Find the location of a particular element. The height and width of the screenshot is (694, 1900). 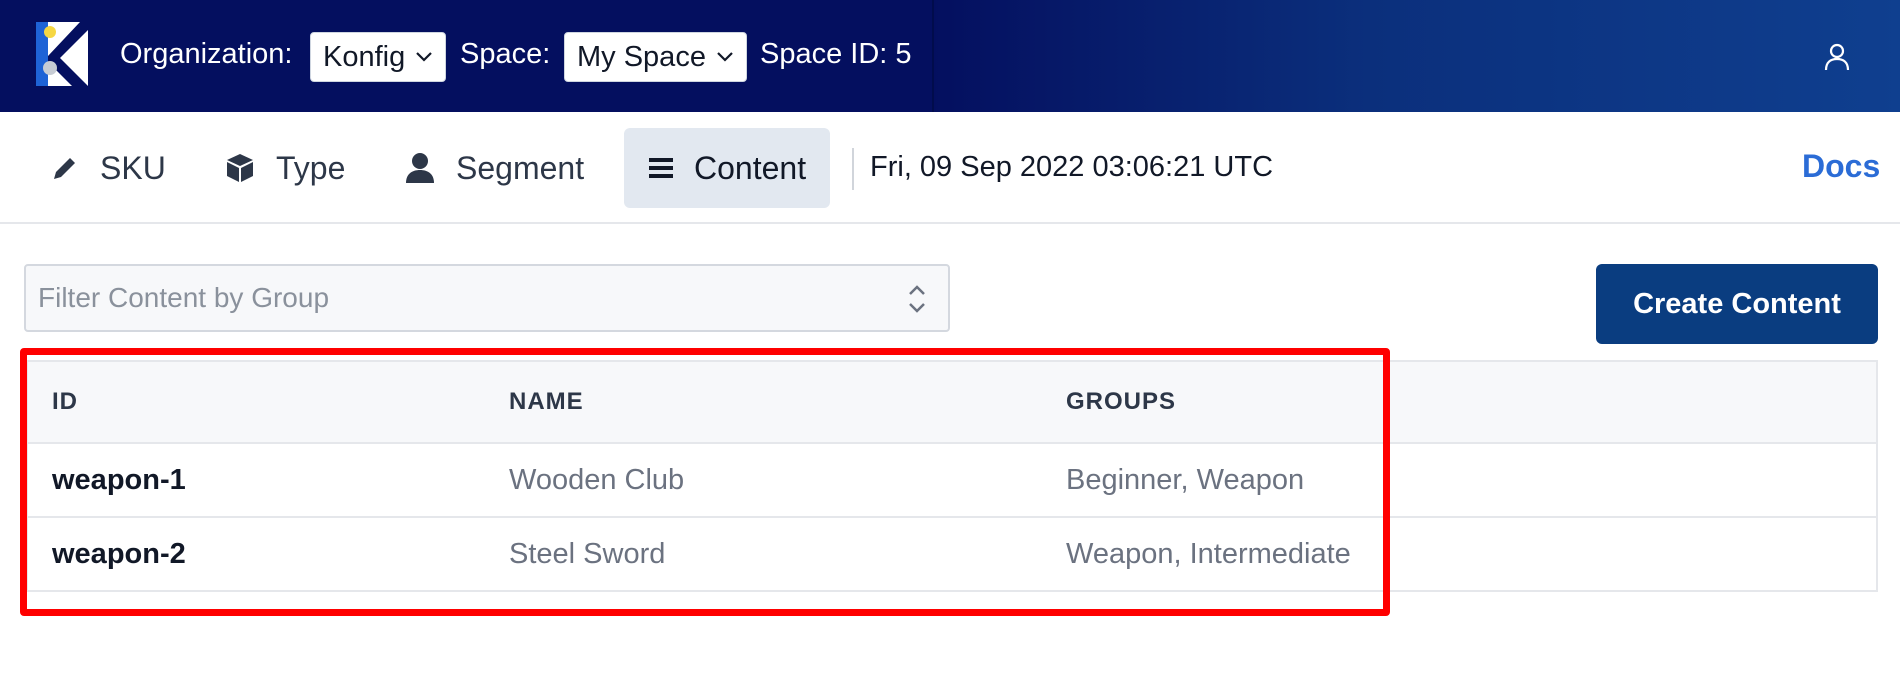

cell-name: Steel Sword is located at coordinates (787, 554).